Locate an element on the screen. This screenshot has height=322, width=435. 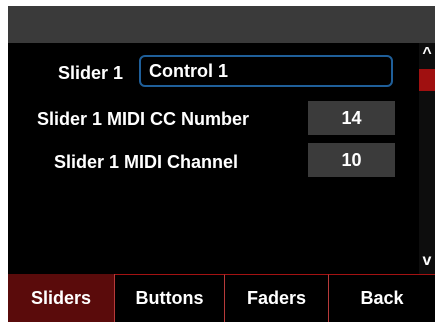
midi-channel-label: Slider 1 MIDI Channel is located at coordinates (146, 162).